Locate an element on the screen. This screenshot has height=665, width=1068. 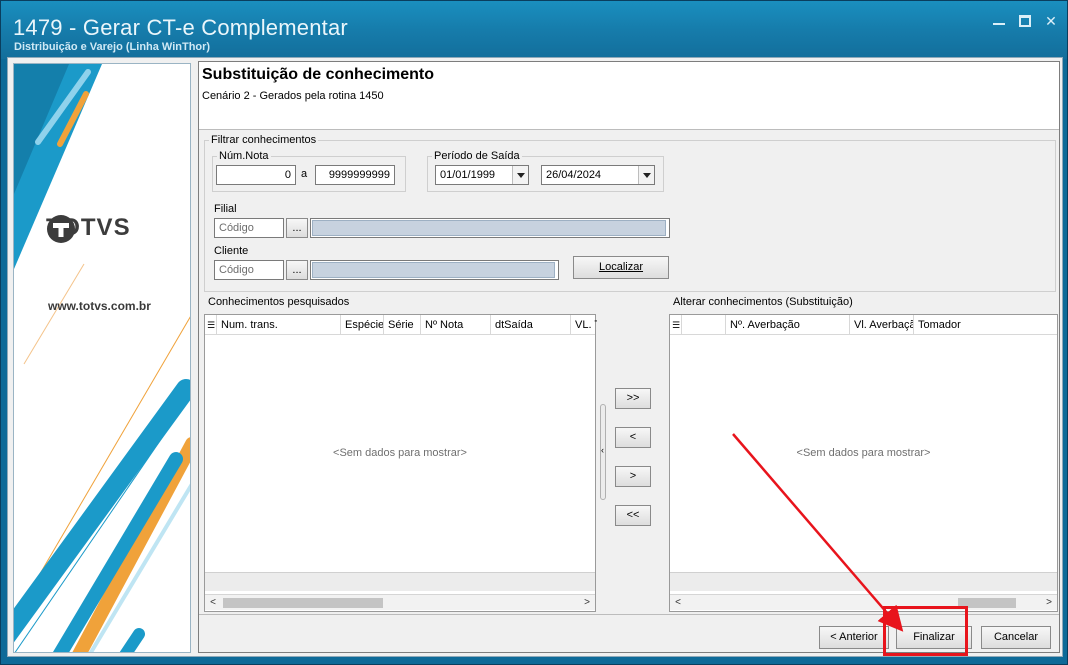
annotation-highlight-box is located at coordinates (925, 631).